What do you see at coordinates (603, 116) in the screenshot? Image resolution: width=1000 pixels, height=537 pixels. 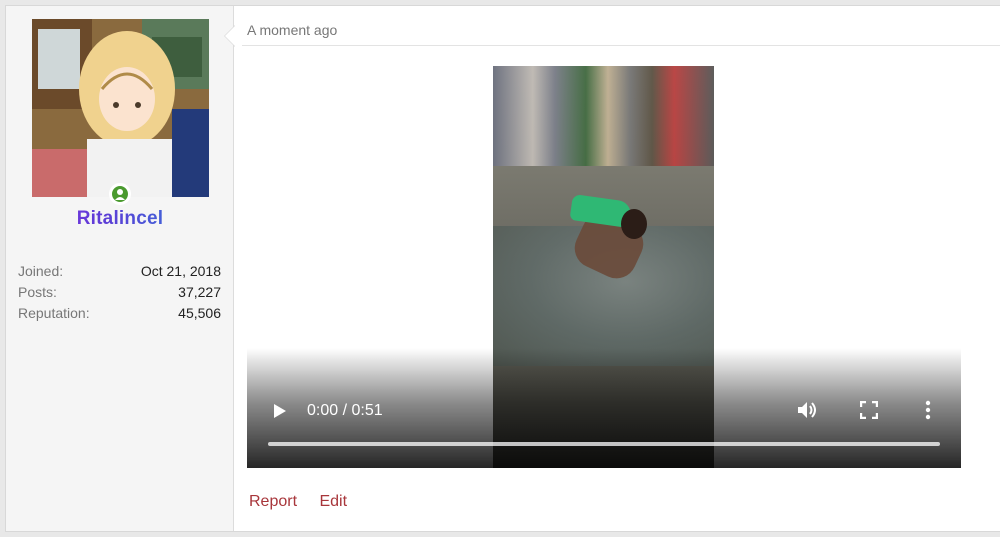 I see `video-crowd` at bounding box center [603, 116].